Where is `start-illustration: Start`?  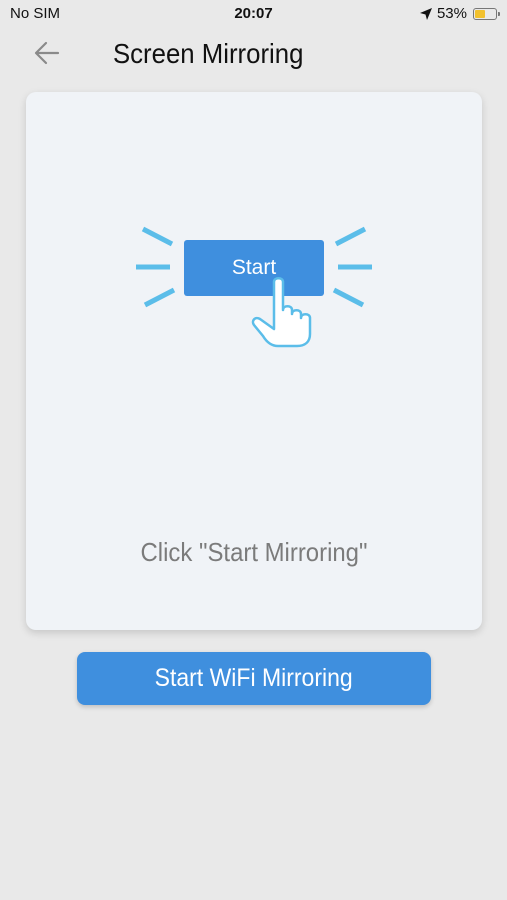 start-illustration: Start is located at coordinates (254, 289).